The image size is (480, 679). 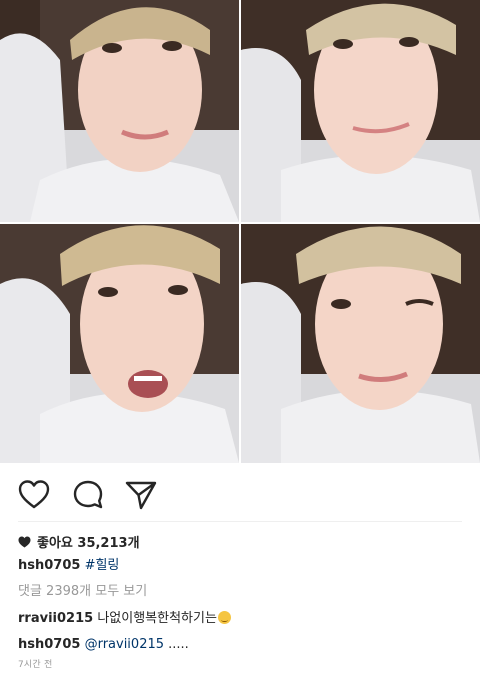 What do you see at coordinates (34, 495) in the screenshot?
I see `heart-outline-icon` at bounding box center [34, 495].